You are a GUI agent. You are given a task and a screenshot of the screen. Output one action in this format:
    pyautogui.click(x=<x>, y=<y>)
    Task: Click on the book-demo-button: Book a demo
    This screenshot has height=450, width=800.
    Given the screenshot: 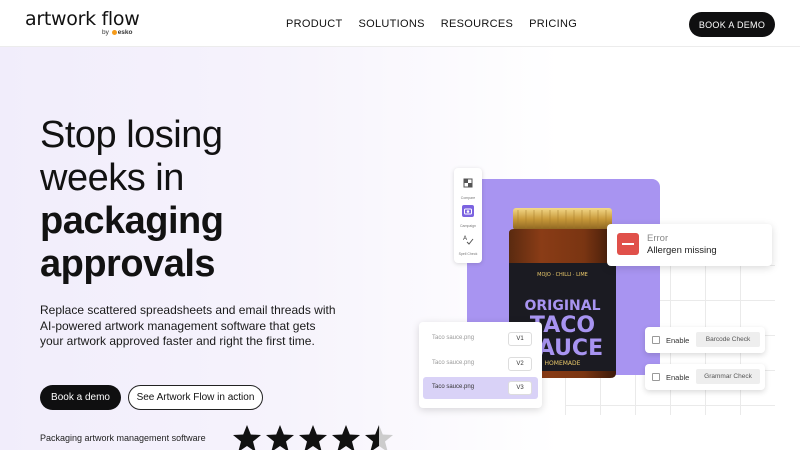 What is the action you would take?
    pyautogui.click(x=80, y=397)
    